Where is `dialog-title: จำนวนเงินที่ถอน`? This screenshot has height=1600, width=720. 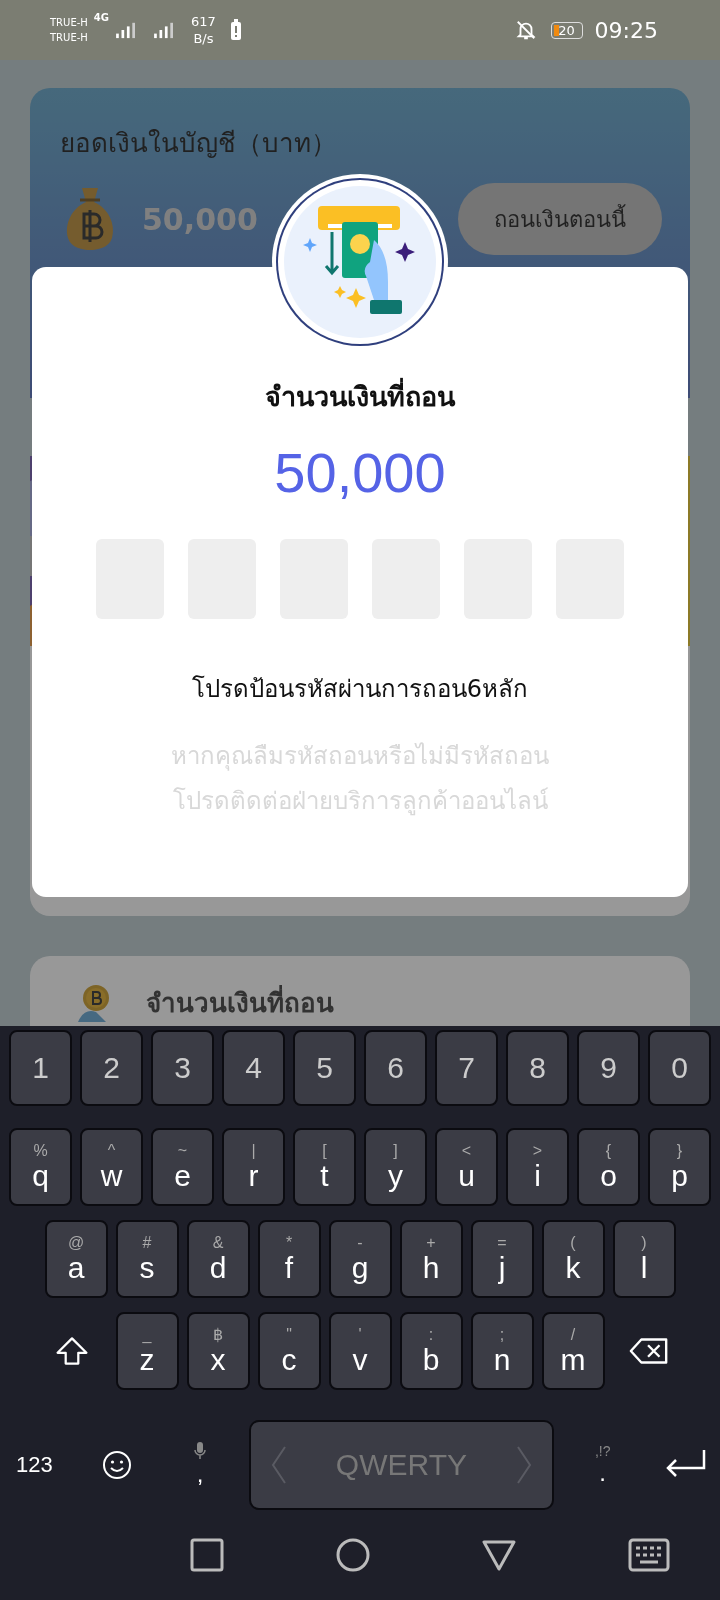
dialog-title: จำนวนเงินที่ถอน is located at coordinates (360, 396).